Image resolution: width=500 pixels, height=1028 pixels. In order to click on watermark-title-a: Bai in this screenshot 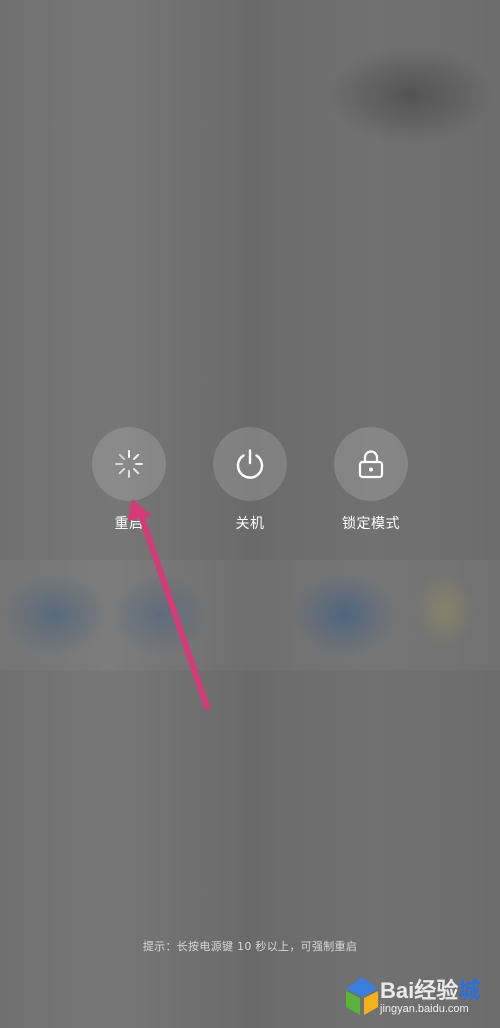, I will do `click(397, 990)`.